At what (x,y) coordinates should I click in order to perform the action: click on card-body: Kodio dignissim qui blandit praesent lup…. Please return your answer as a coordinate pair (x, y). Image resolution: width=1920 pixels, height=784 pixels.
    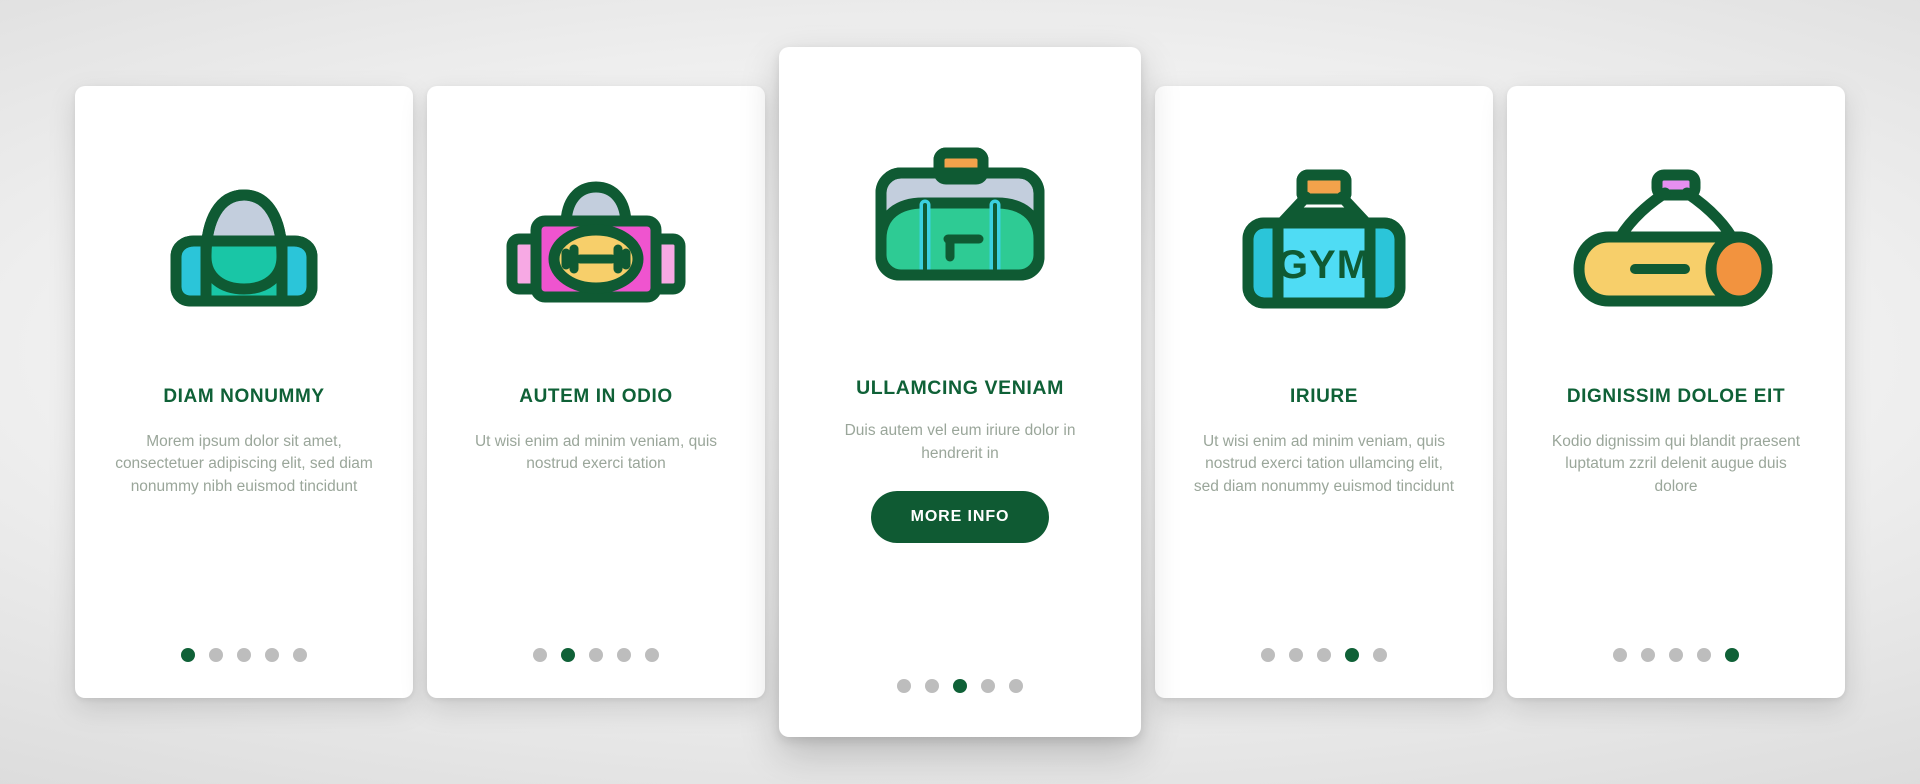
    Looking at the image, I should click on (1676, 463).